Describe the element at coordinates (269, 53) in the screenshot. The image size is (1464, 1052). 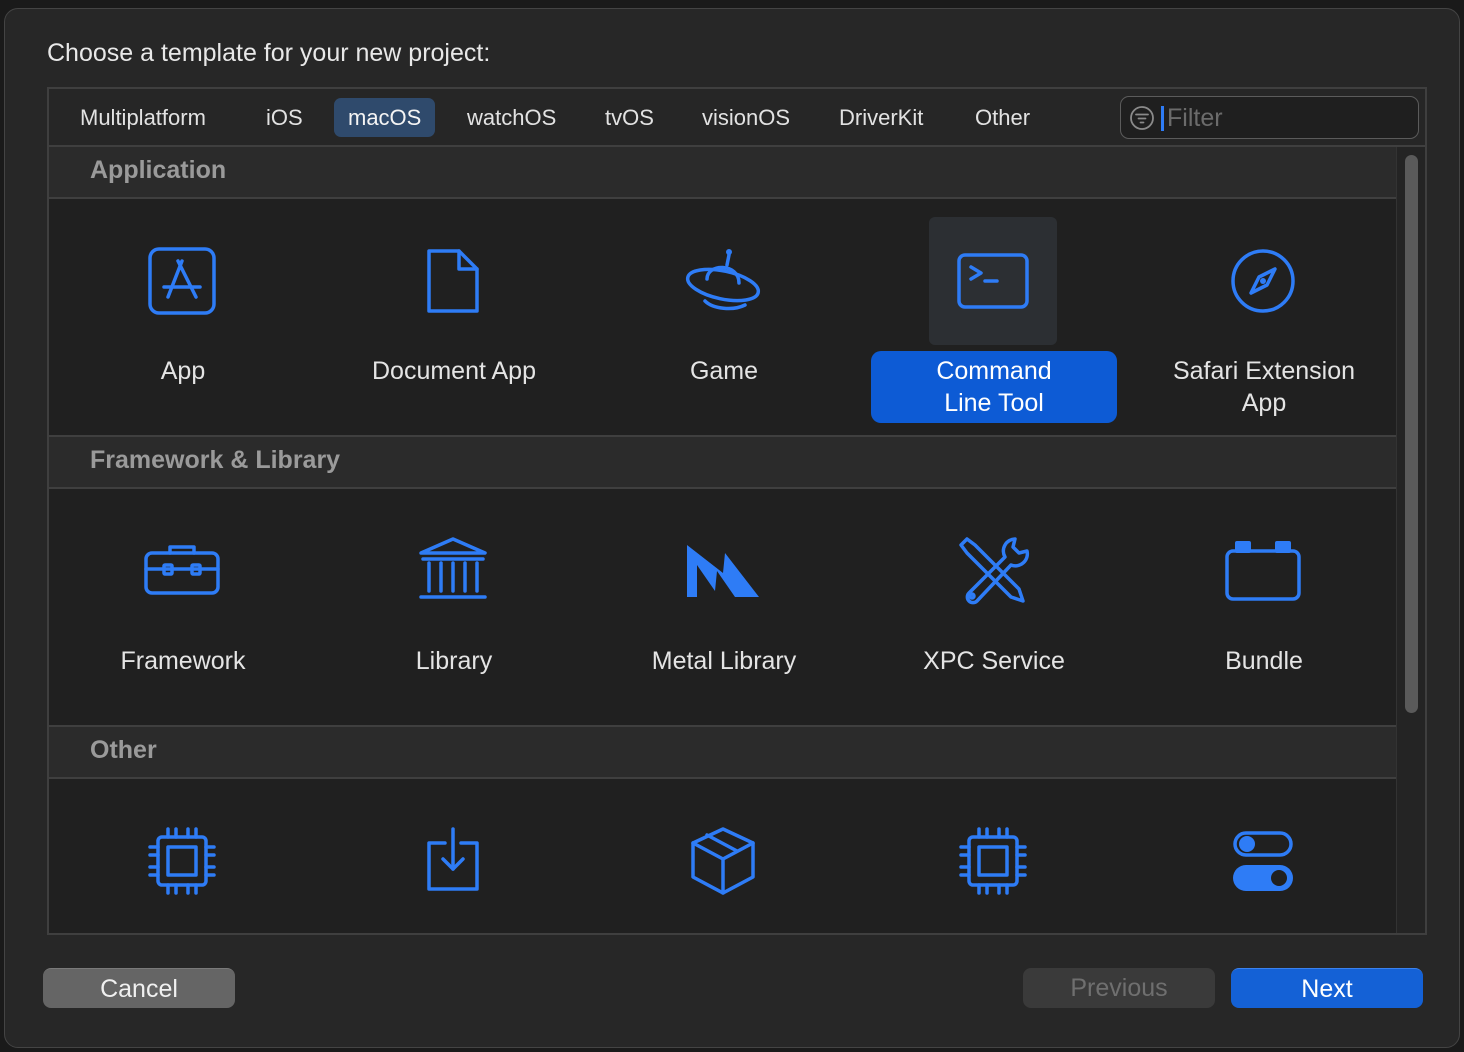
I see `dialog-prompt: Choose a template for your new project:` at that location.